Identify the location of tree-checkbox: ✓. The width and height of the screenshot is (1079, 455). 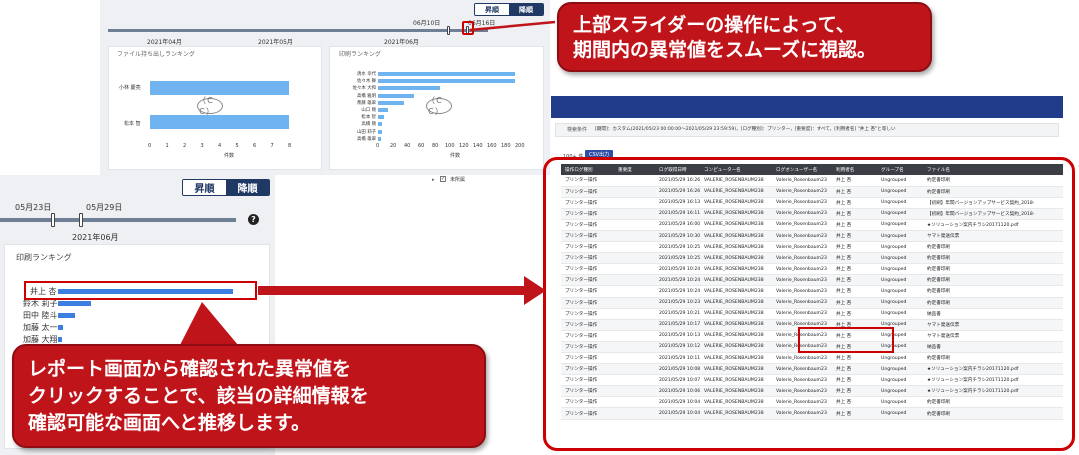
(443, 179).